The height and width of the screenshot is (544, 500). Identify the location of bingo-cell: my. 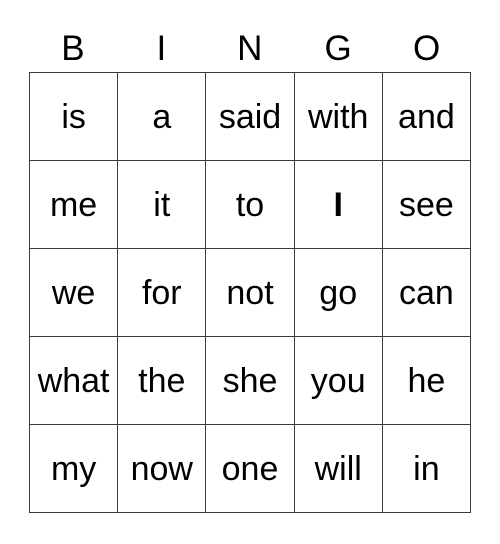
(74, 469).